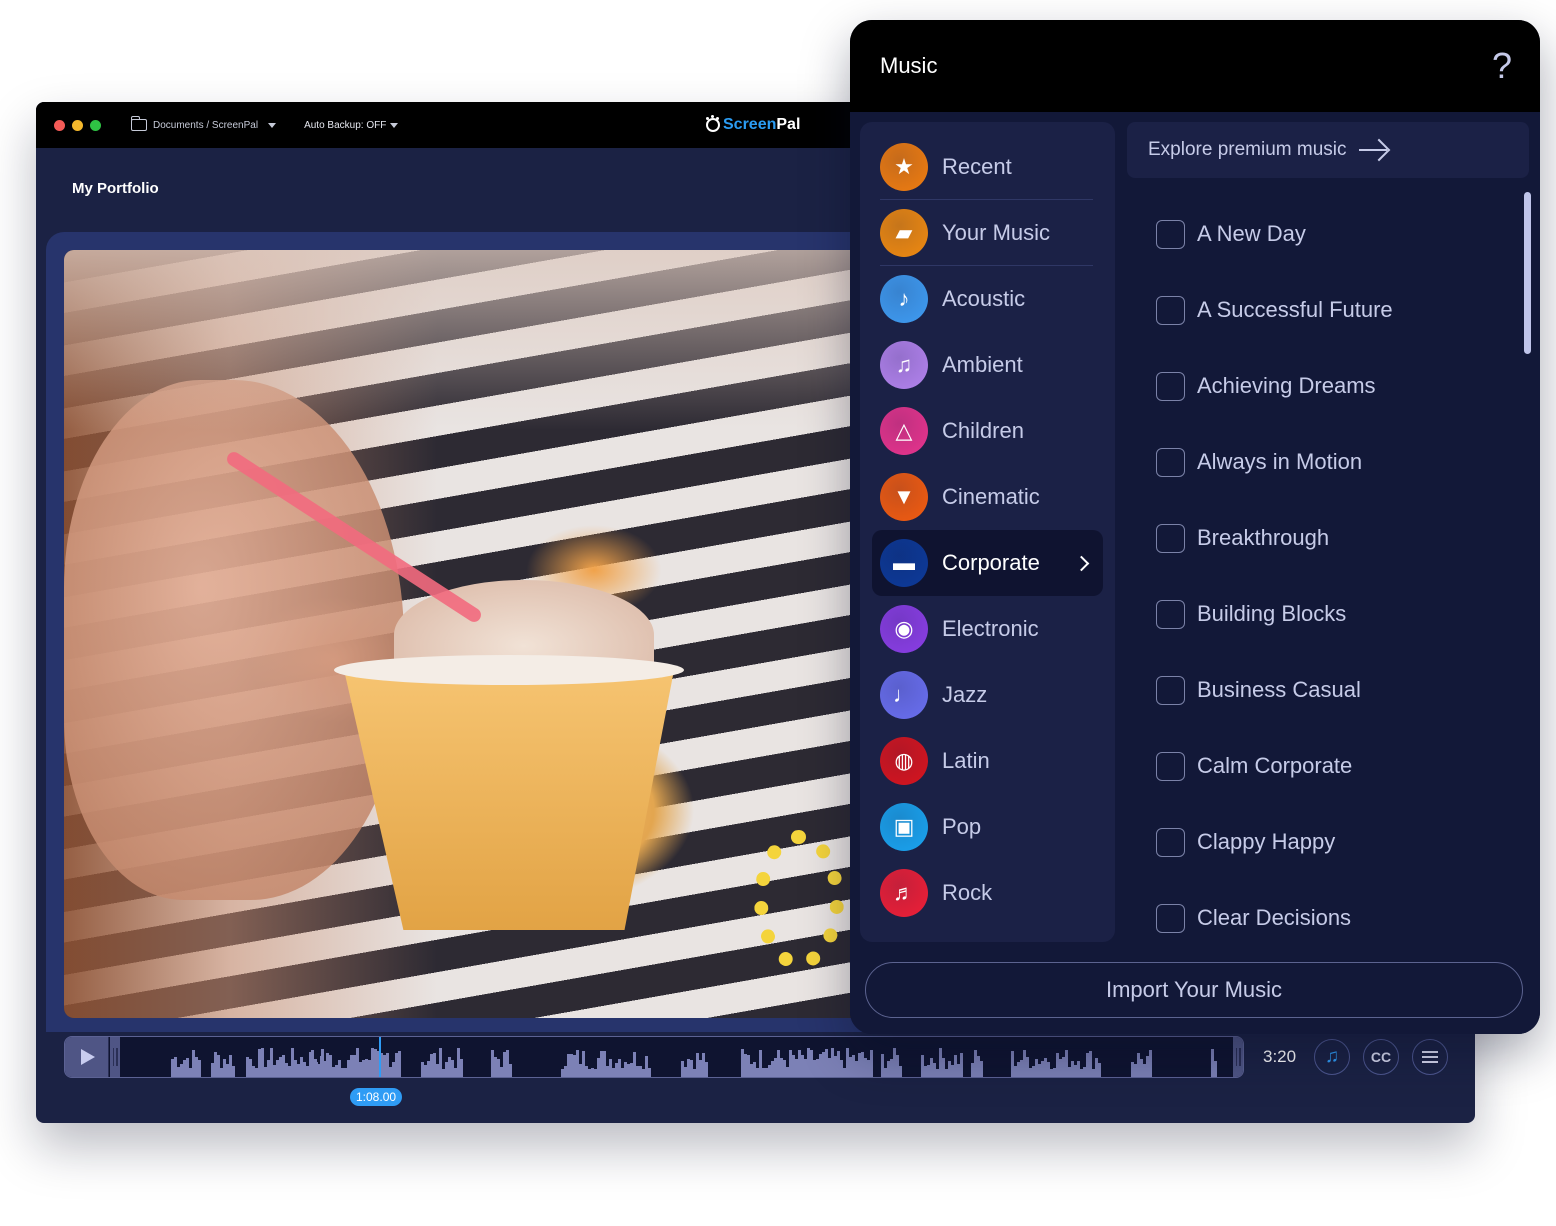 This screenshot has width=1556, height=1226. I want to click on music-note-icon: ♫, so click(1332, 1056).